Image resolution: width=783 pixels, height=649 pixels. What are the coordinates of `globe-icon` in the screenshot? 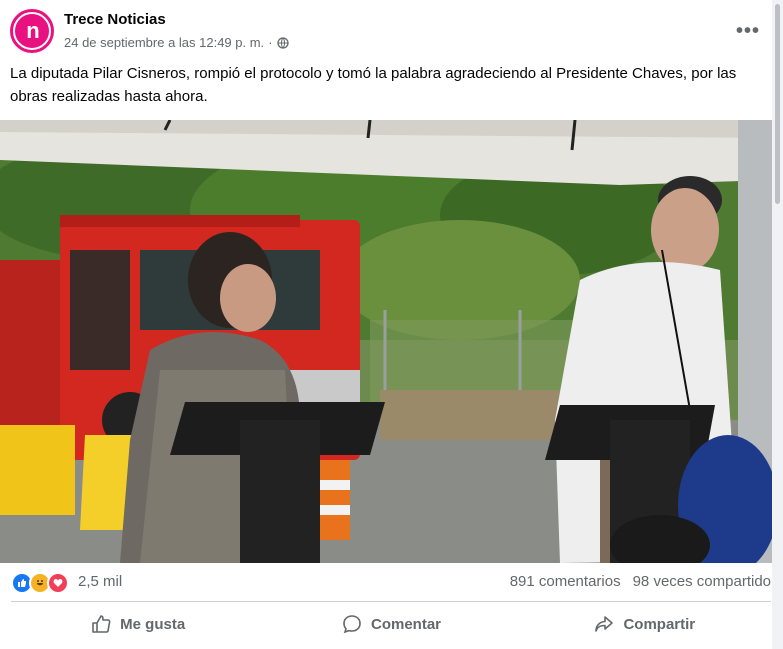 It's located at (282, 42).